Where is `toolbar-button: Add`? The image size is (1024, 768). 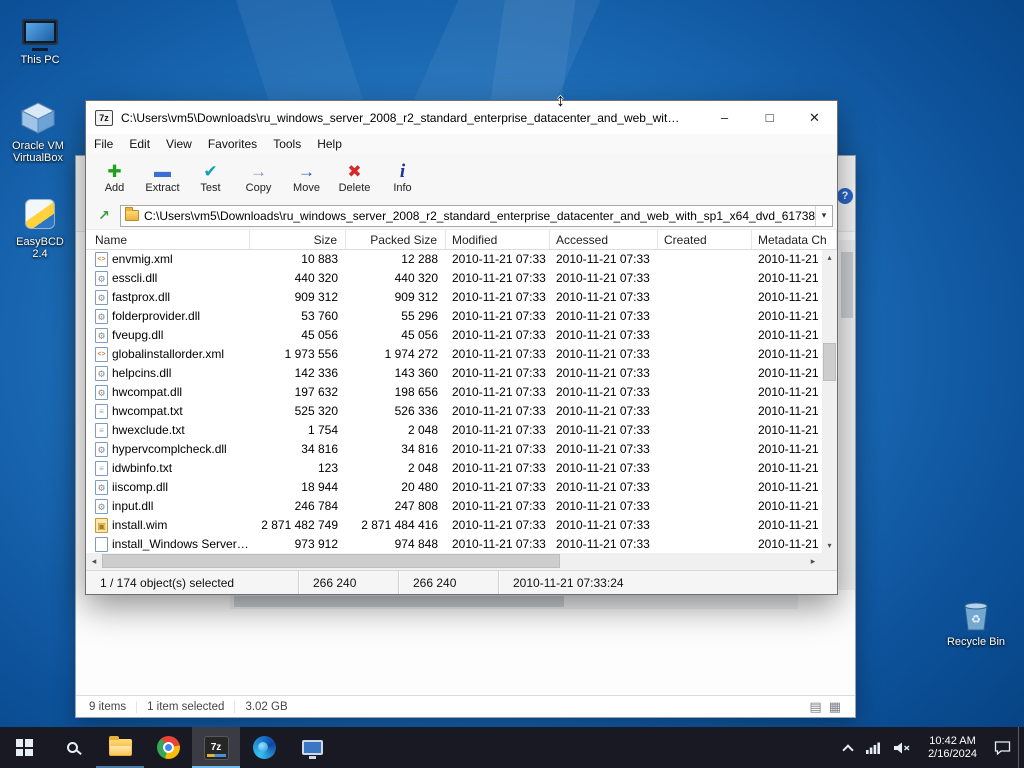 toolbar-button: Add is located at coordinates (114, 178).